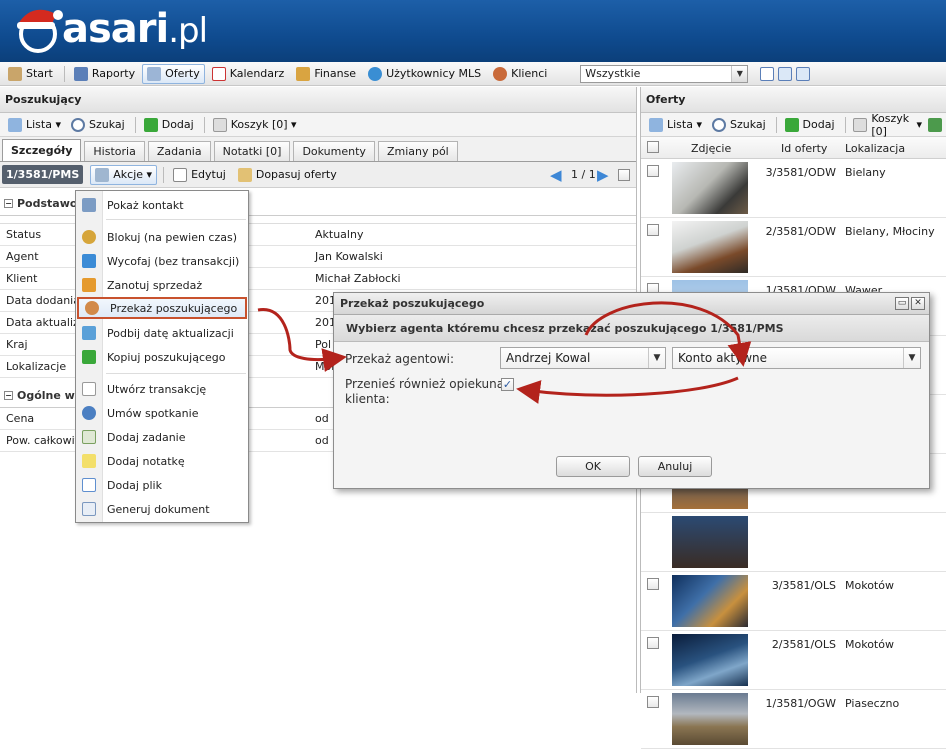 The height and width of the screenshot is (749, 946). What do you see at coordinates (162, 285) in the screenshot?
I see `menu-item-note-sale: Zanotuj sprzedaż` at bounding box center [162, 285].